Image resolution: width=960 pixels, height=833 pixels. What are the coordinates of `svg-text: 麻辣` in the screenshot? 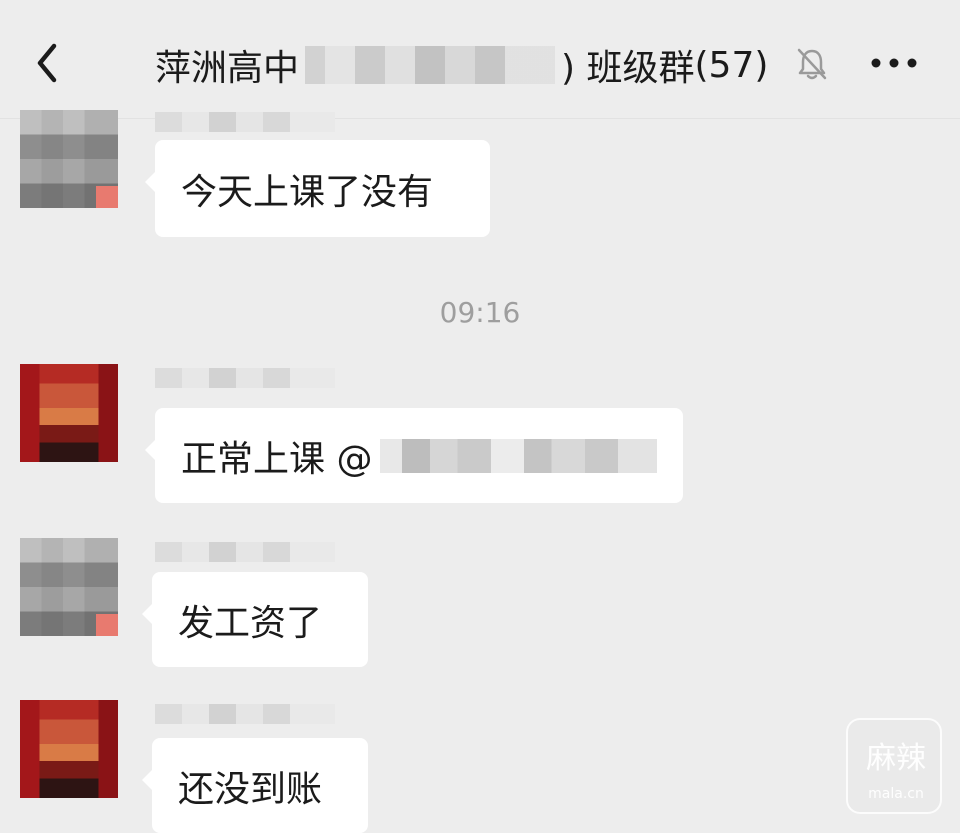 It's located at (896, 758).